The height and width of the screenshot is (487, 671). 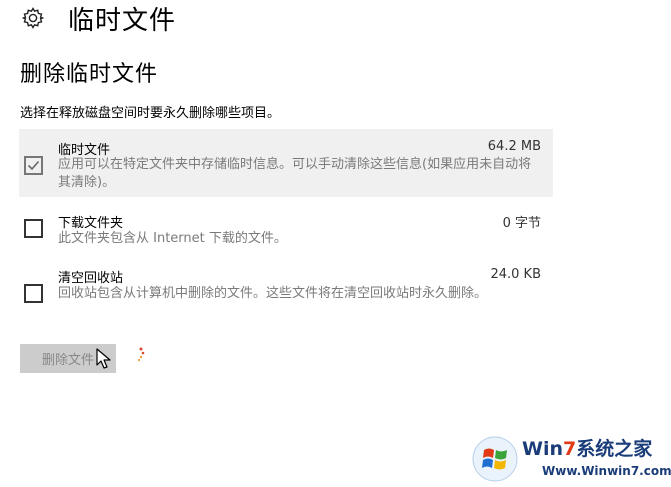 What do you see at coordinates (91, 223) in the screenshot?
I see `item-name: 下载文件夹` at bounding box center [91, 223].